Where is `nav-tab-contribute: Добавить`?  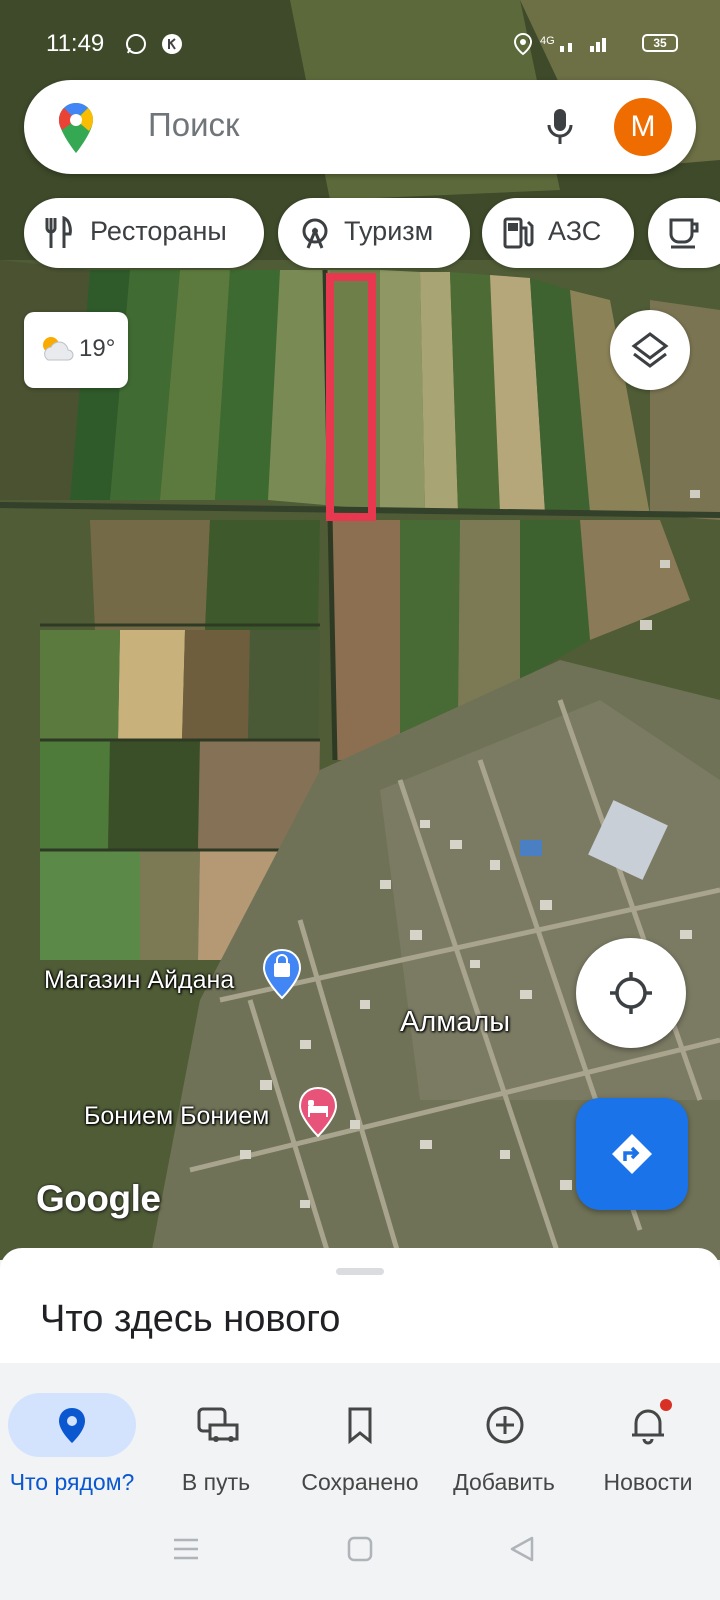 nav-tab-contribute: Добавить is located at coordinates (504, 1444).